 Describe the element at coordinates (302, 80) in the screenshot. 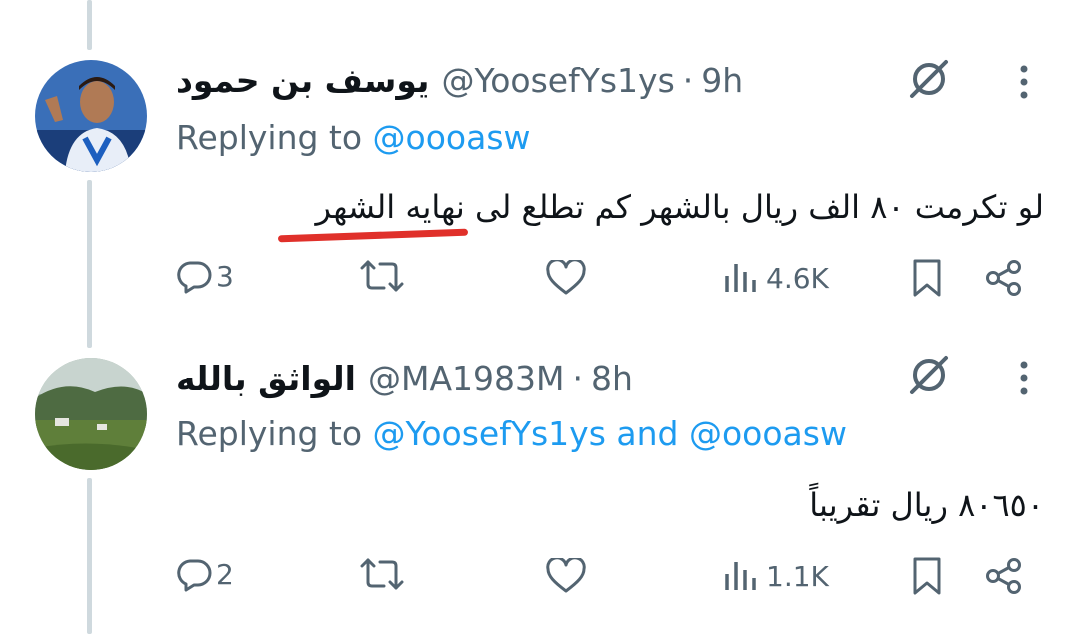

I see `author-name: يوسف بن حمود` at that location.